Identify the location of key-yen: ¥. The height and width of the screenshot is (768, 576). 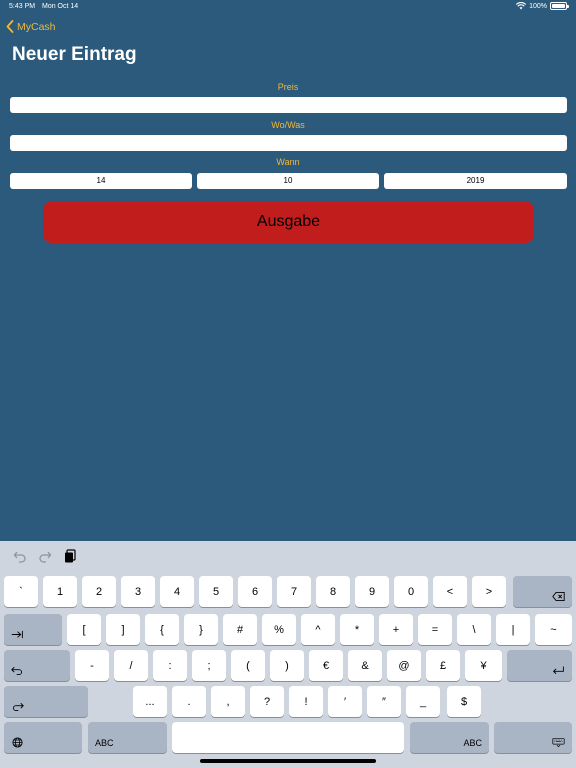
(483, 665).